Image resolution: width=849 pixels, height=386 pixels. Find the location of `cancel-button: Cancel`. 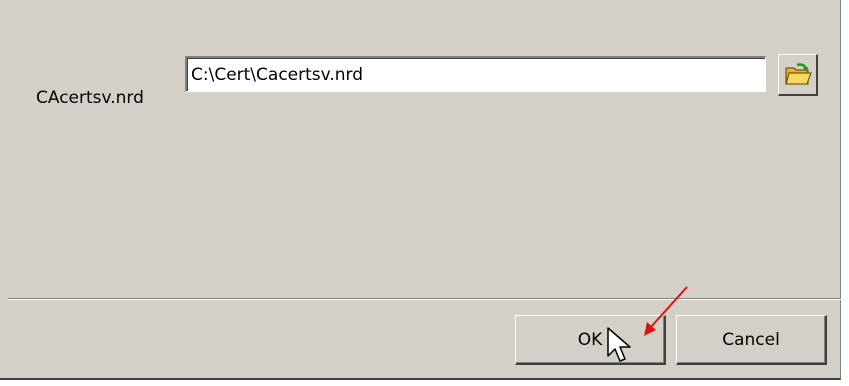

cancel-button: Cancel is located at coordinates (751, 340).